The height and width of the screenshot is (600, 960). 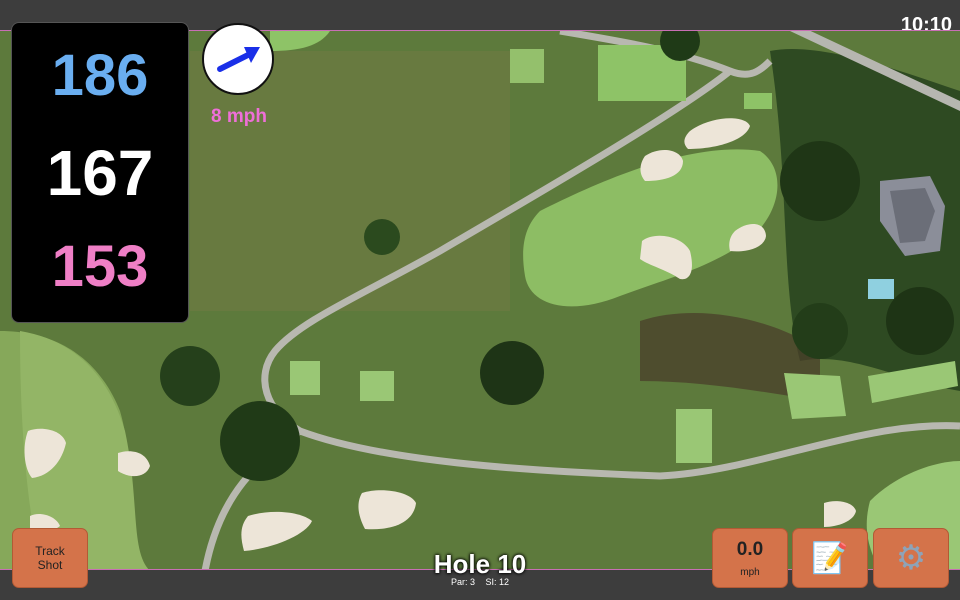 I want to click on front-distance: 153, so click(x=100, y=266).